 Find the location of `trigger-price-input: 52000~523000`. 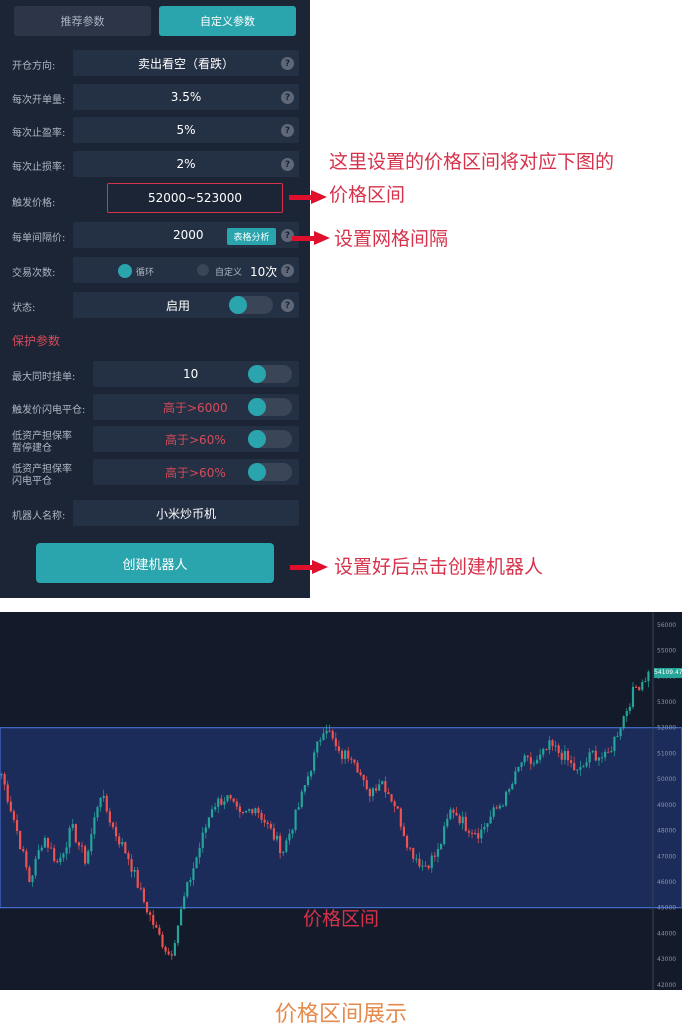

trigger-price-input: 52000~523000 is located at coordinates (195, 198).